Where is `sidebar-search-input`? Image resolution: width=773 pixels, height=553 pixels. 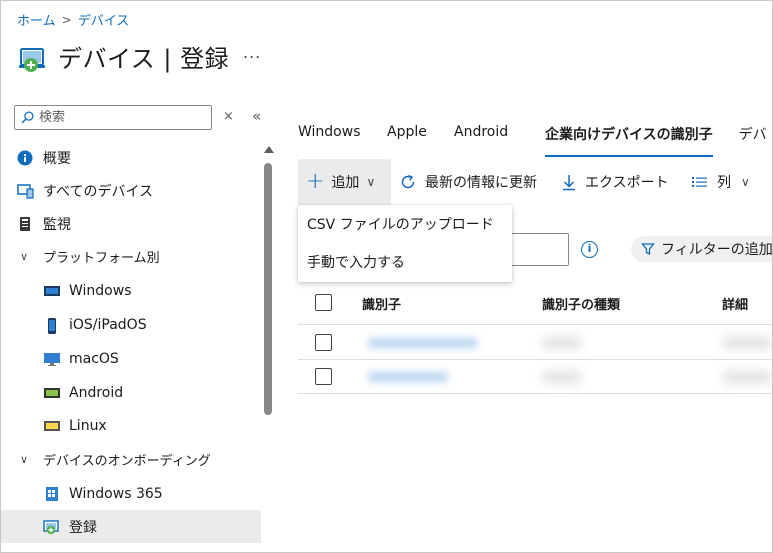 sidebar-search-input is located at coordinates (119, 117).